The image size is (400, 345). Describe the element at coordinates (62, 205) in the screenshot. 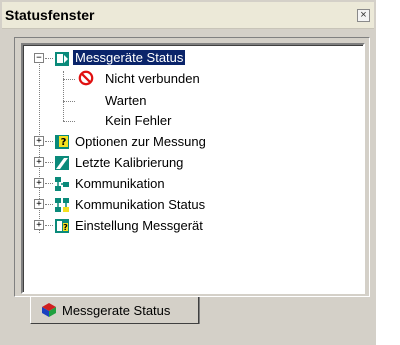

I see `network-status-icon` at that location.